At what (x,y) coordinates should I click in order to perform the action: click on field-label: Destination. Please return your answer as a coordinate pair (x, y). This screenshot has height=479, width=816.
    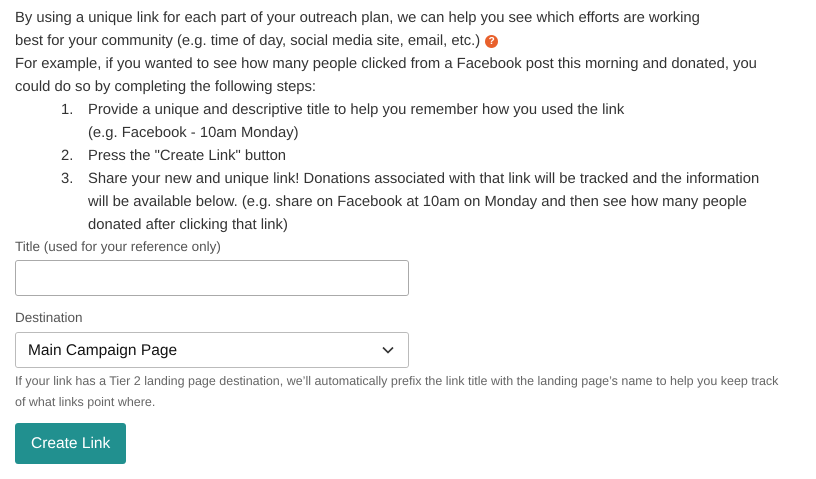
    Looking at the image, I should click on (49, 318).